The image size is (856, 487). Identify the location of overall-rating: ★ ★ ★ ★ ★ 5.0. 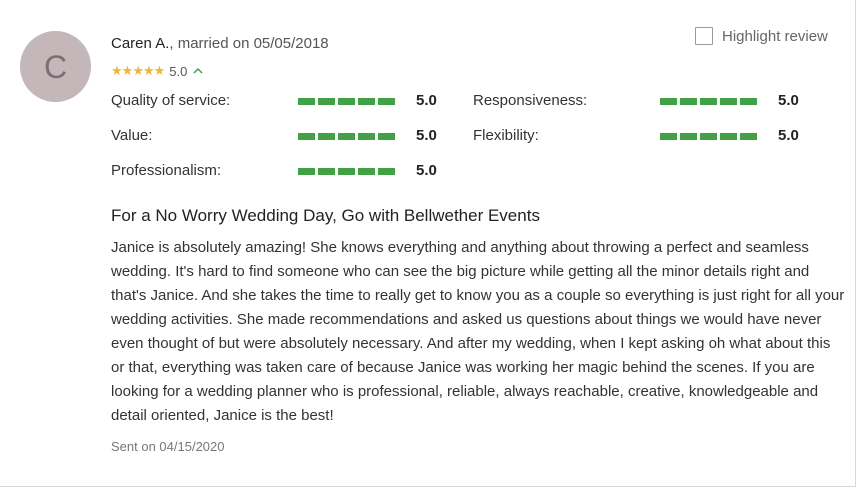
(157, 71).